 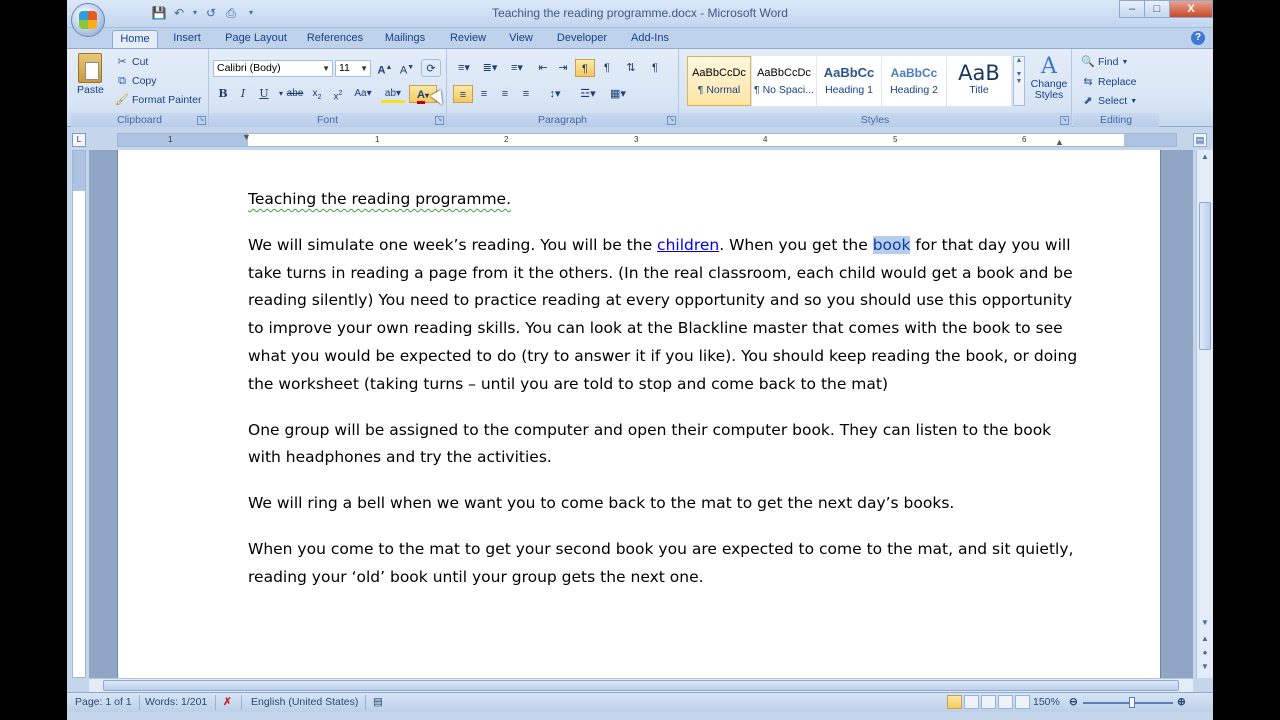 I want to click on tab-page-layout: Page Layout, so click(x=256, y=39).